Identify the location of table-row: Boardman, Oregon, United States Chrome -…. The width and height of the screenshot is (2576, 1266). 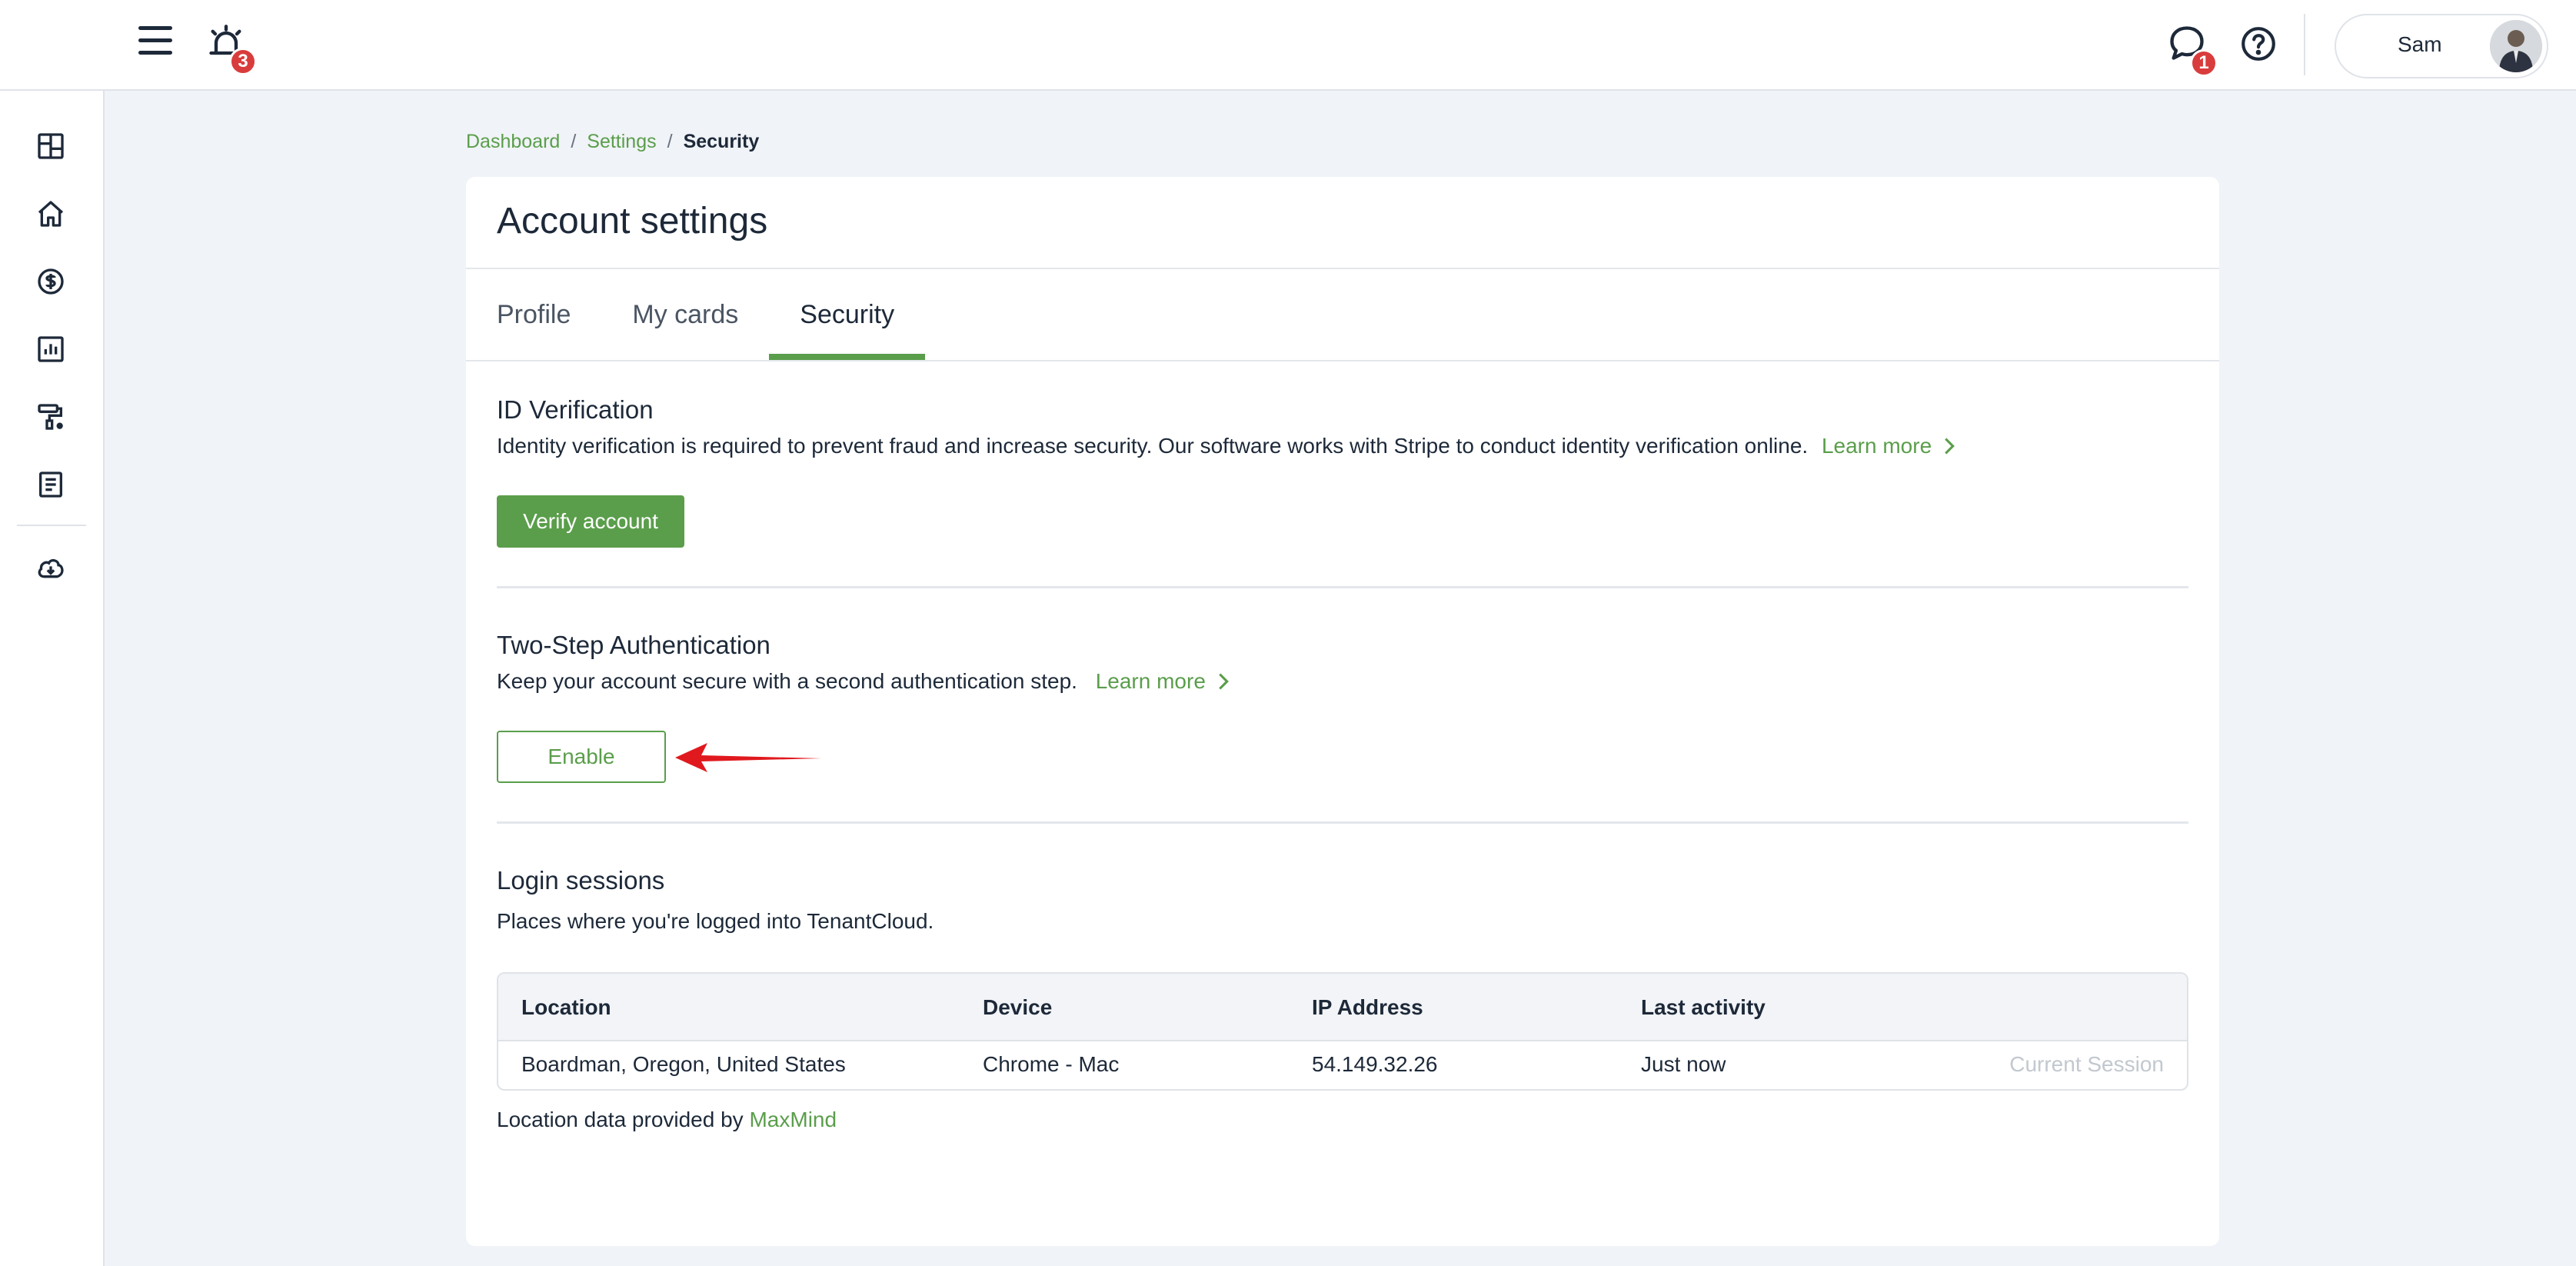
(1343, 1065).